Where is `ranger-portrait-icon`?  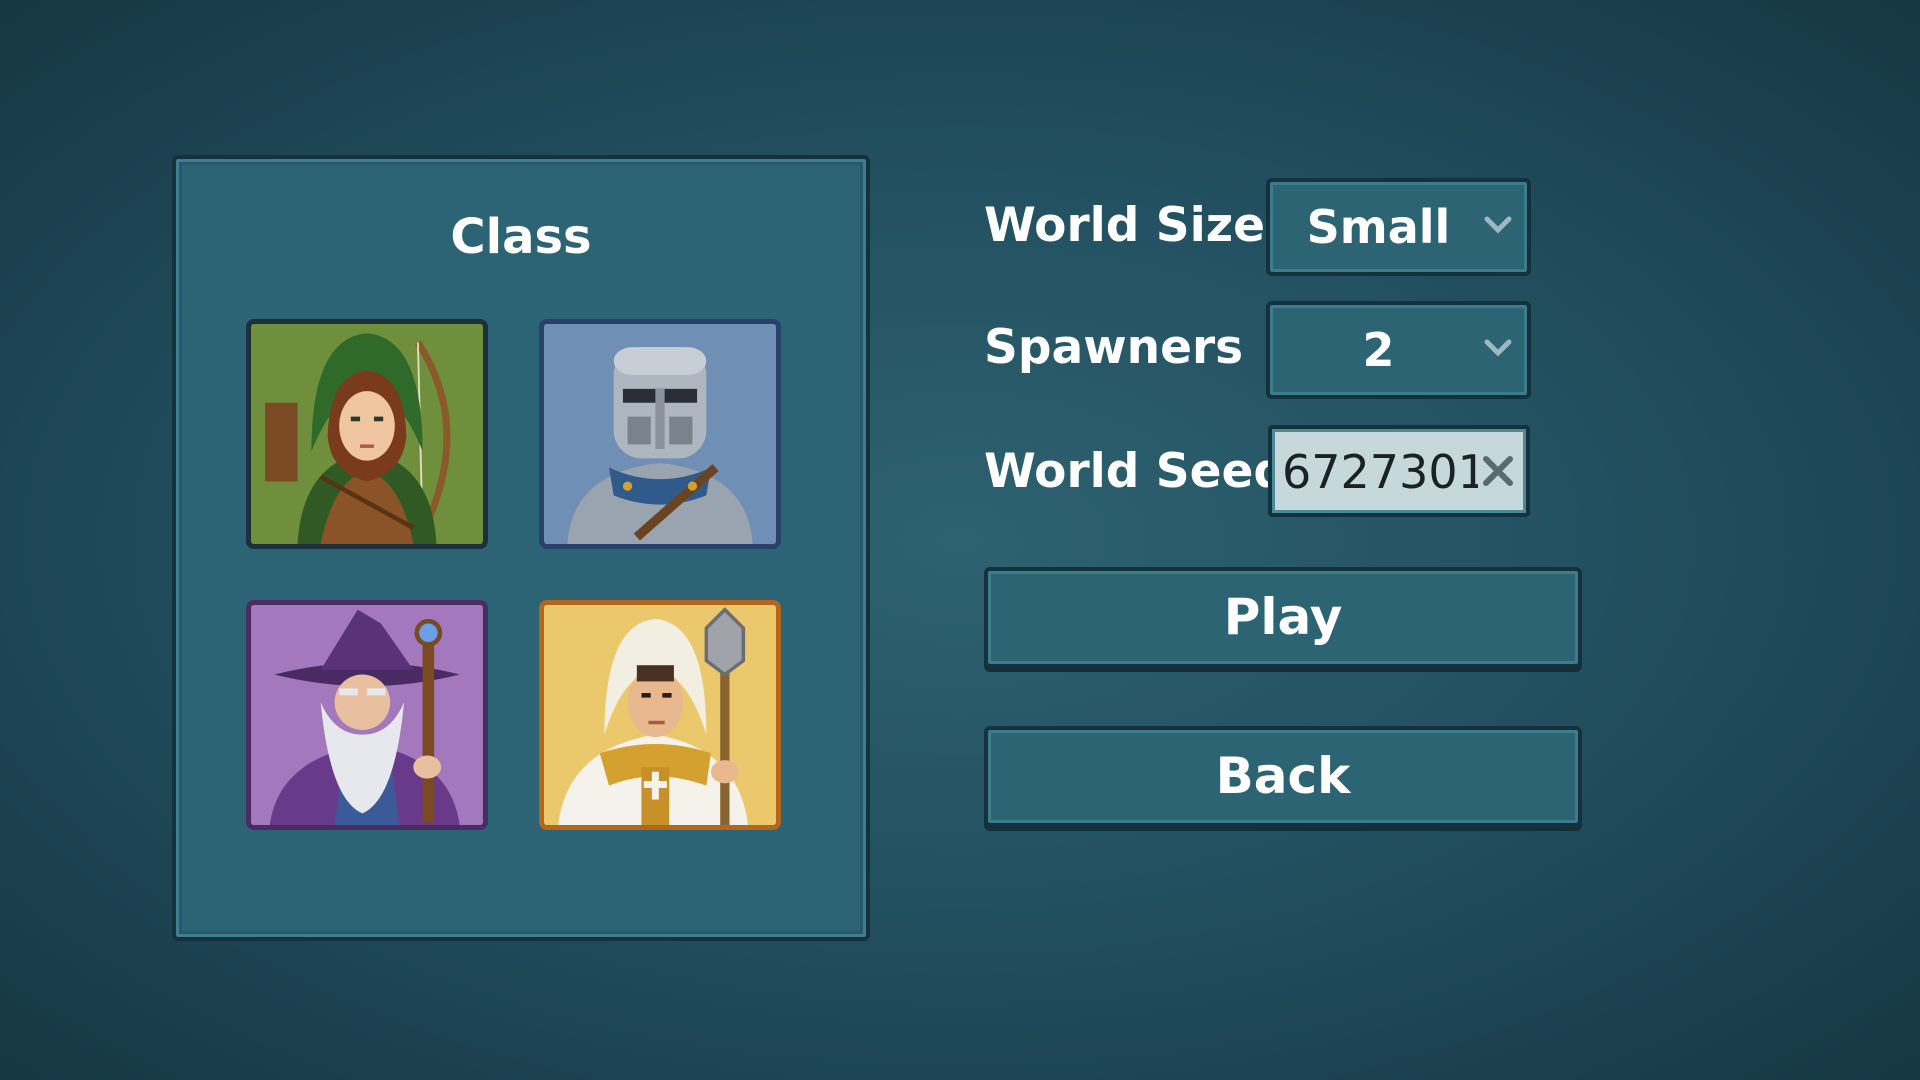
ranger-portrait-icon is located at coordinates (367, 434).